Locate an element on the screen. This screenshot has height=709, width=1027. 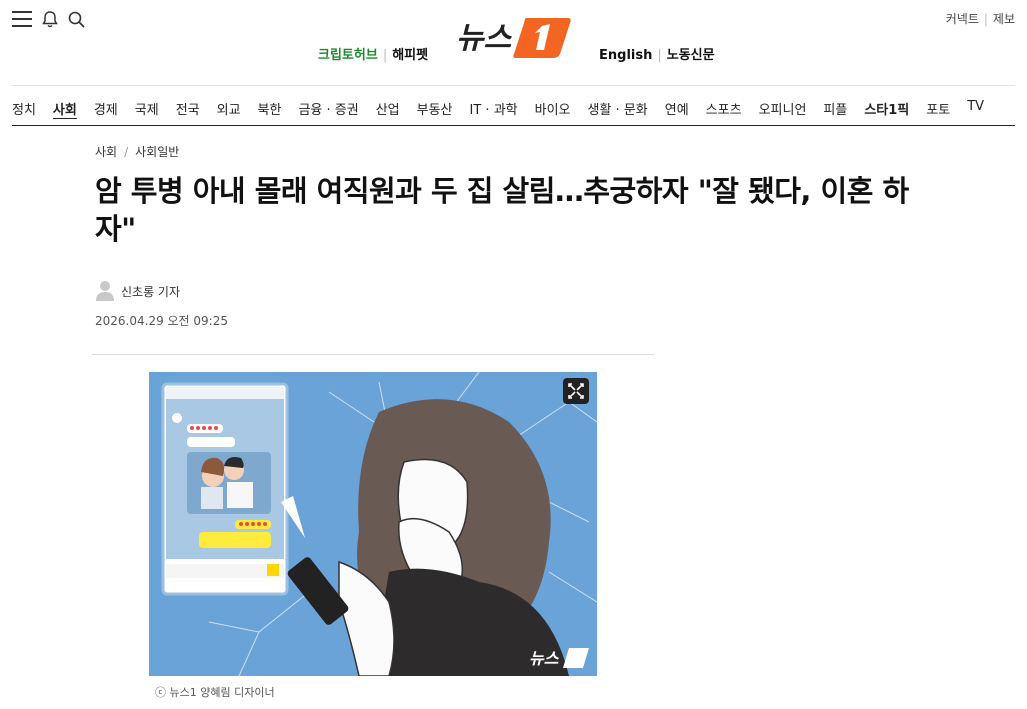
english-link: English is located at coordinates (625, 55).